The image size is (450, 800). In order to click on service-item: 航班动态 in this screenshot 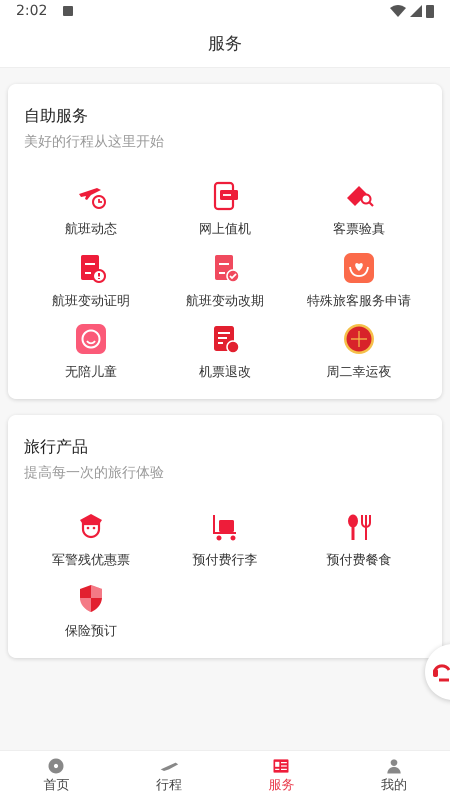, I will do `click(91, 210)`.